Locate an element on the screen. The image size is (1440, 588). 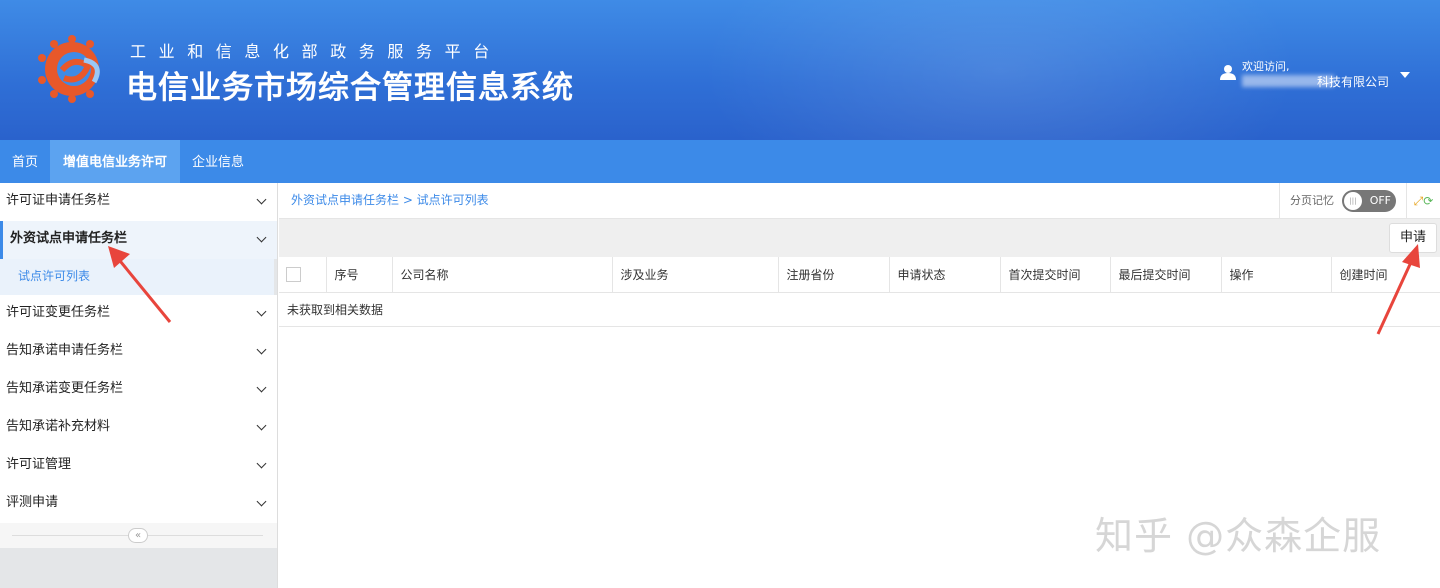
sidebar-item-evaluation: 评测申请 is located at coordinates (138, 504).